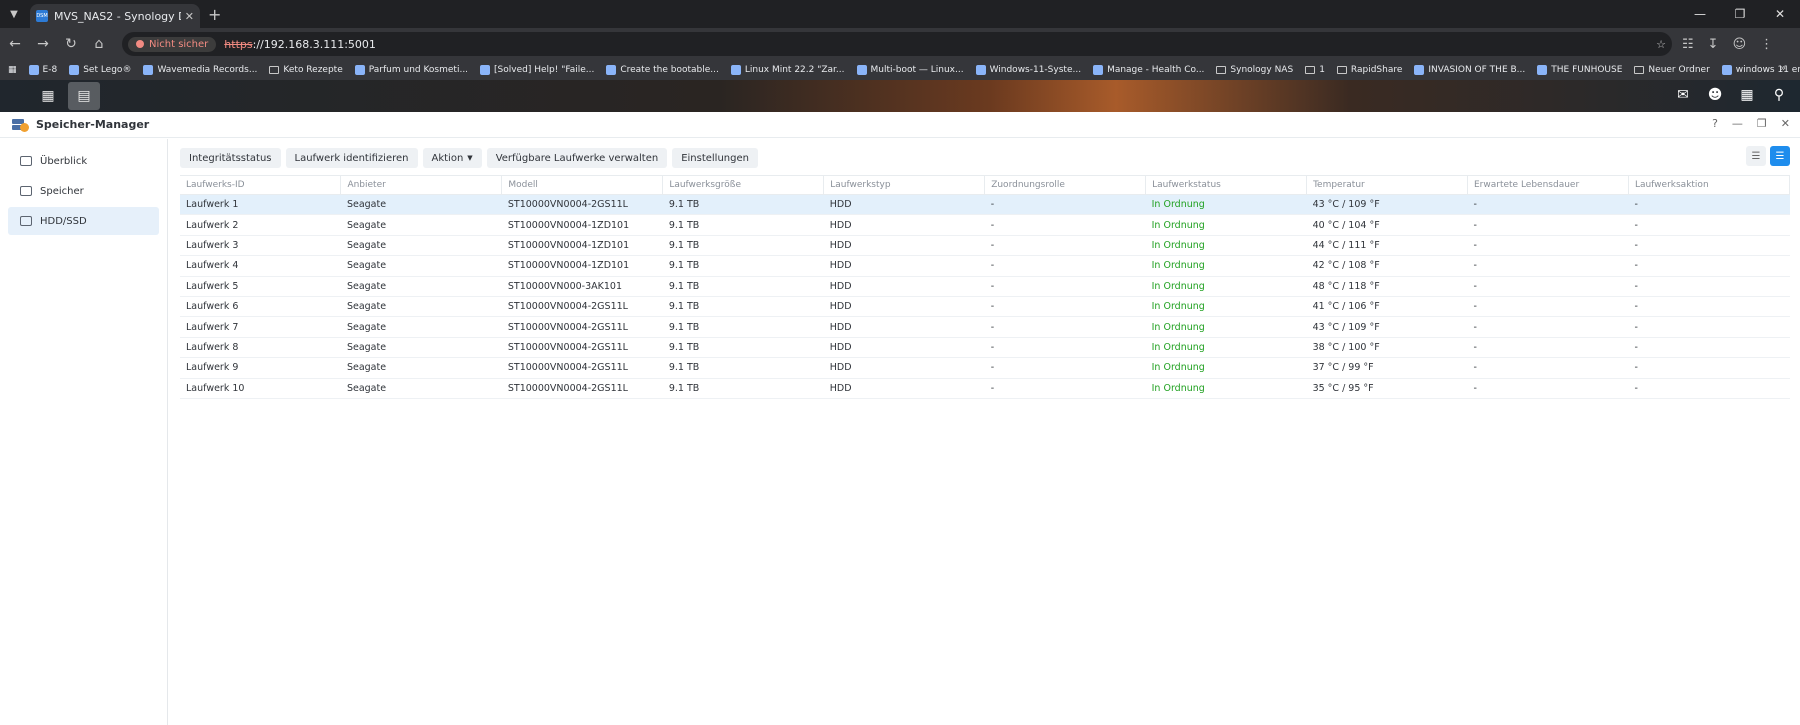  What do you see at coordinates (230, 158) in the screenshot?
I see `integrity-status-button: Integritätsstatus` at bounding box center [230, 158].